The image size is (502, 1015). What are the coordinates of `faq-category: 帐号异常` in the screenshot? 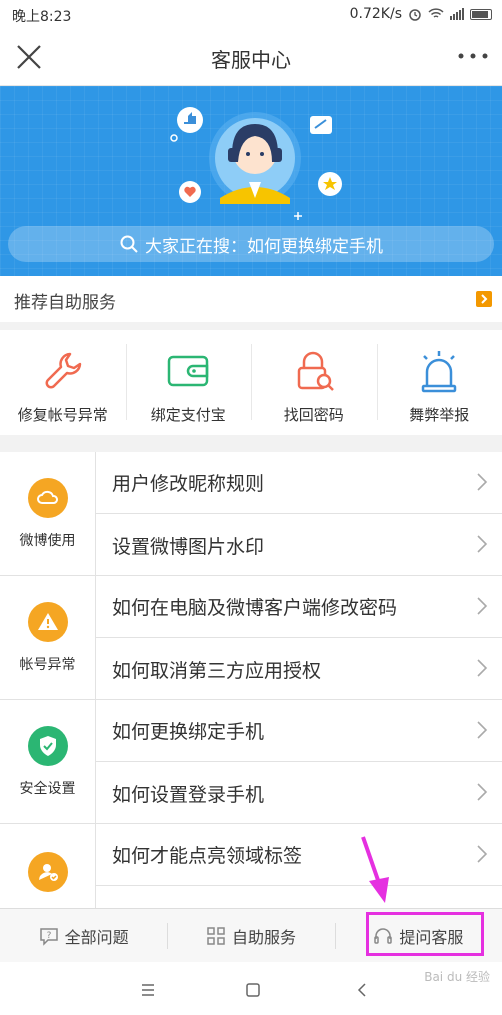 It's located at (48, 637).